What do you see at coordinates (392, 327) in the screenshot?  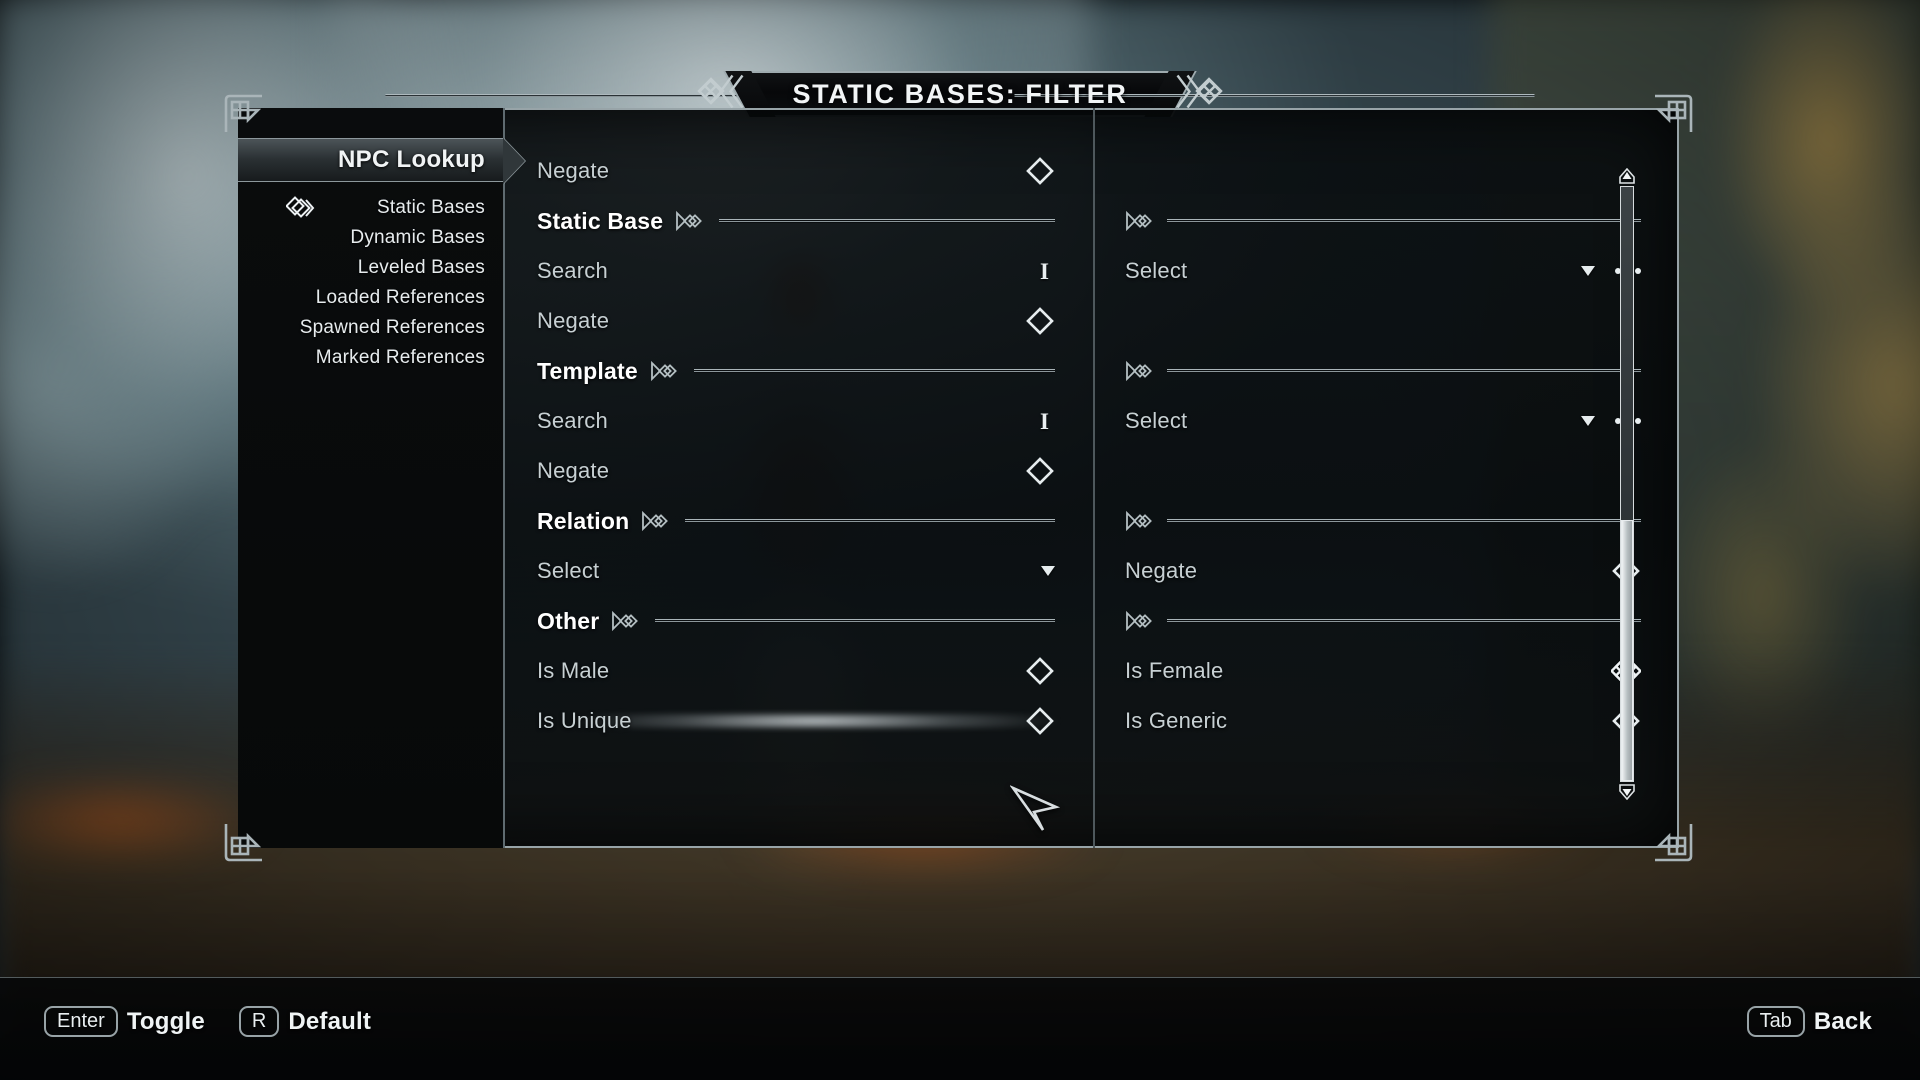 I see `sidebar-item-label: Spawned References` at bounding box center [392, 327].